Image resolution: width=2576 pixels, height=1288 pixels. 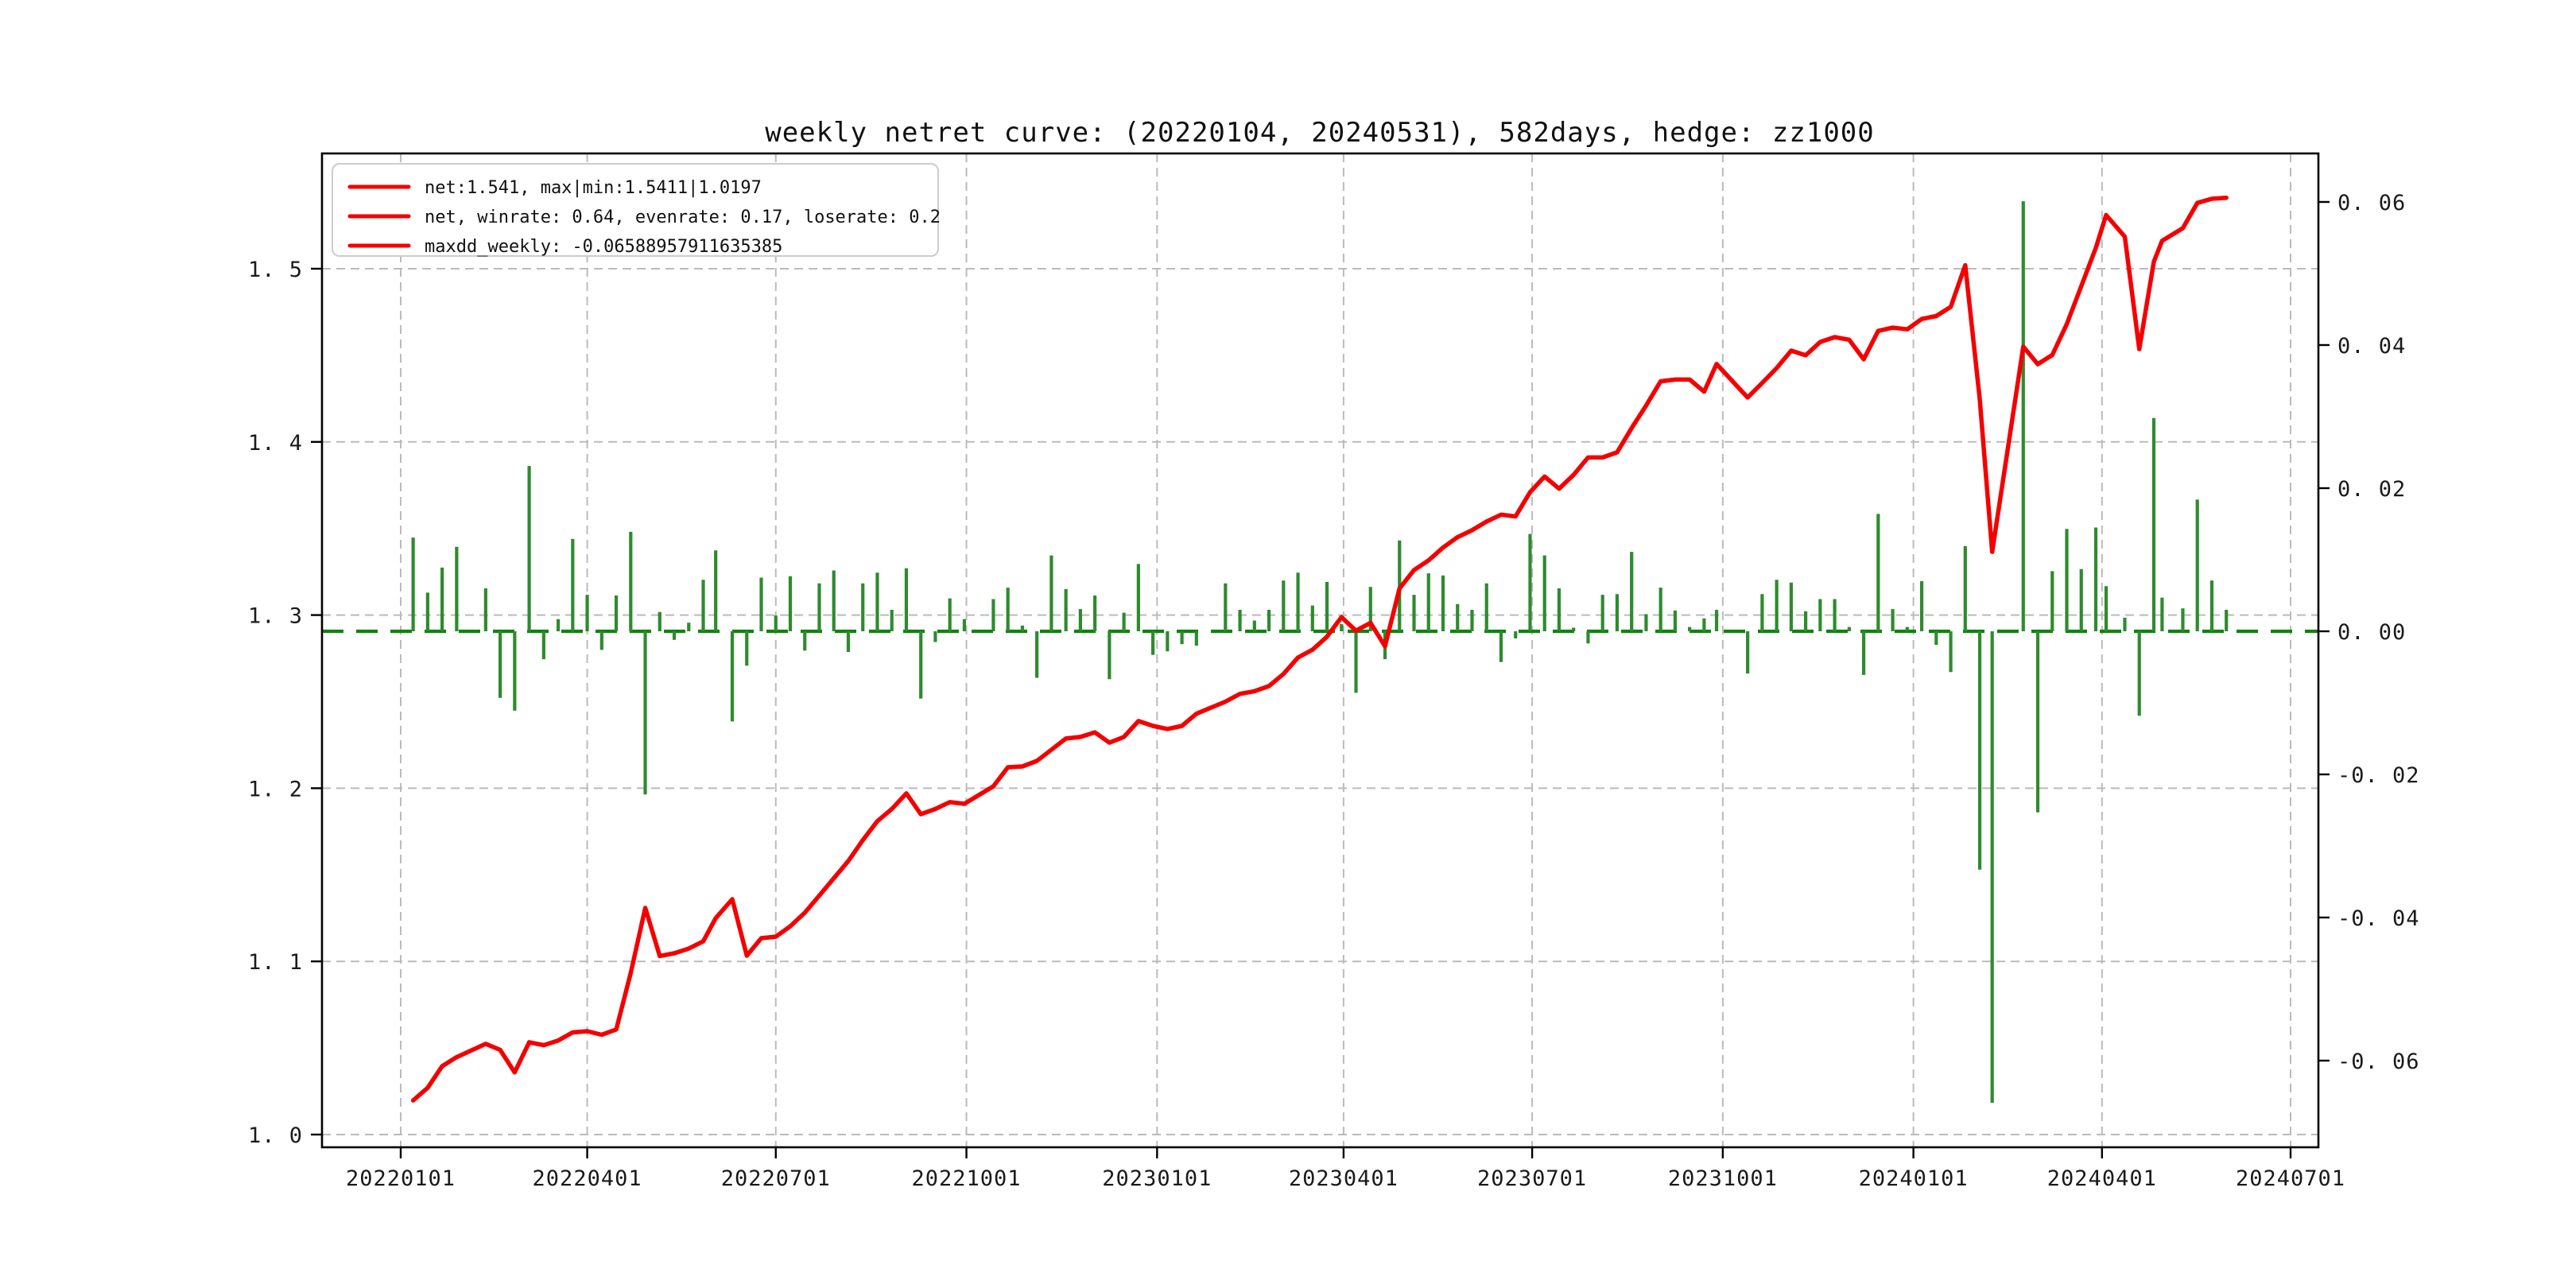 I want to click on left-tick-label: 1. 3, so click(x=275, y=617).